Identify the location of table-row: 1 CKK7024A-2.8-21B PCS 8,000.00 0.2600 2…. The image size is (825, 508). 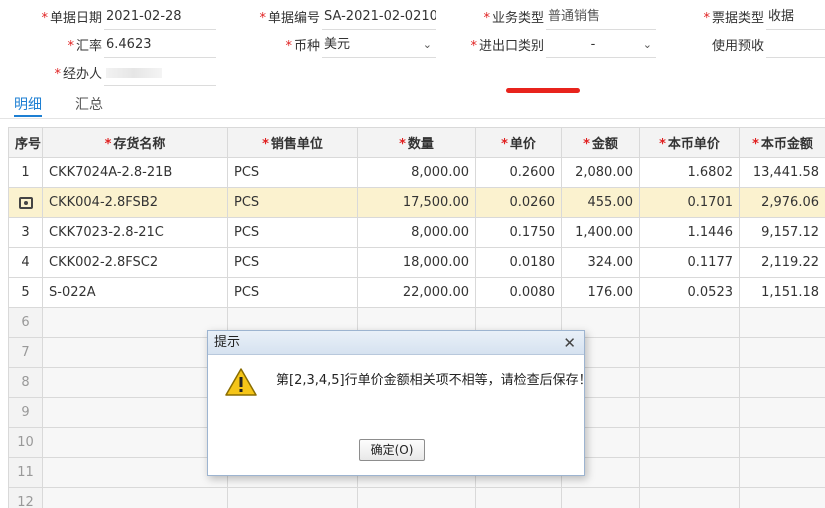
(416, 172).